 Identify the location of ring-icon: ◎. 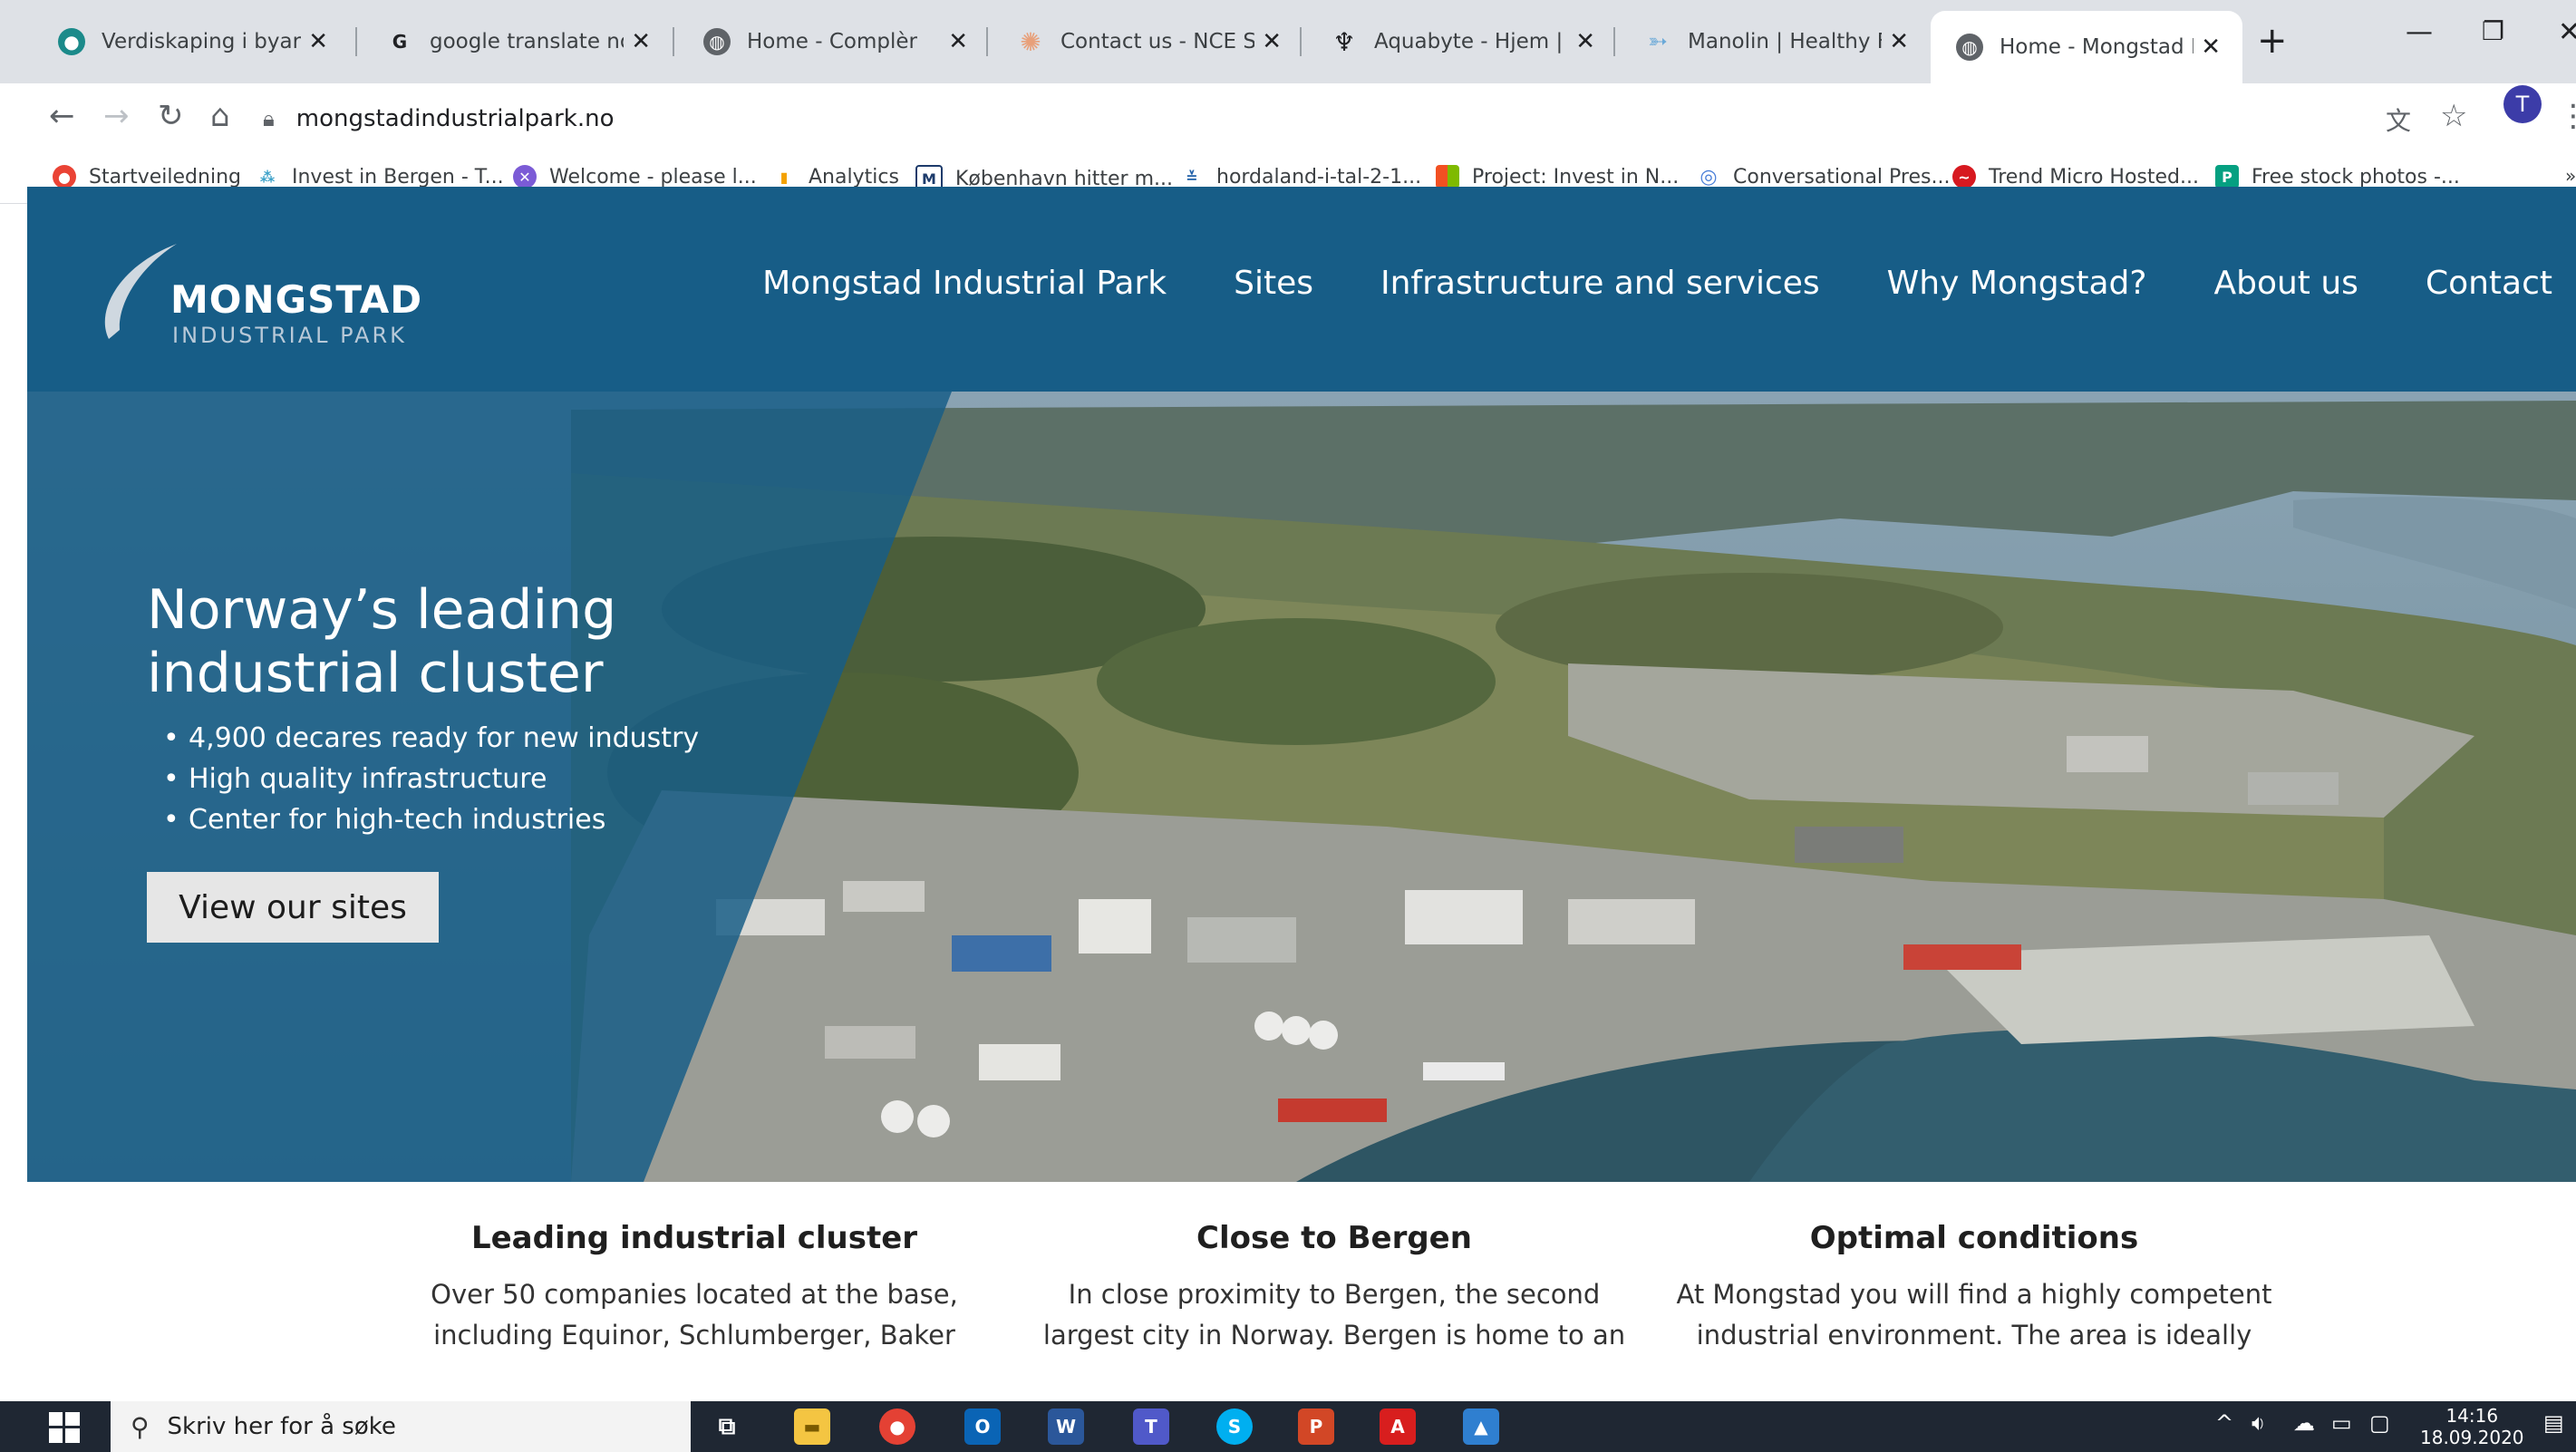
(1709, 177).